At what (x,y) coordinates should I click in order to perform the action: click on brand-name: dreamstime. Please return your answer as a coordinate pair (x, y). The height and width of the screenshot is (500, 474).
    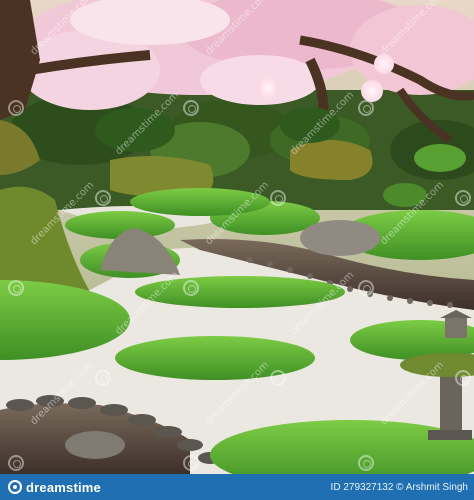
    Looking at the image, I should click on (63, 487).